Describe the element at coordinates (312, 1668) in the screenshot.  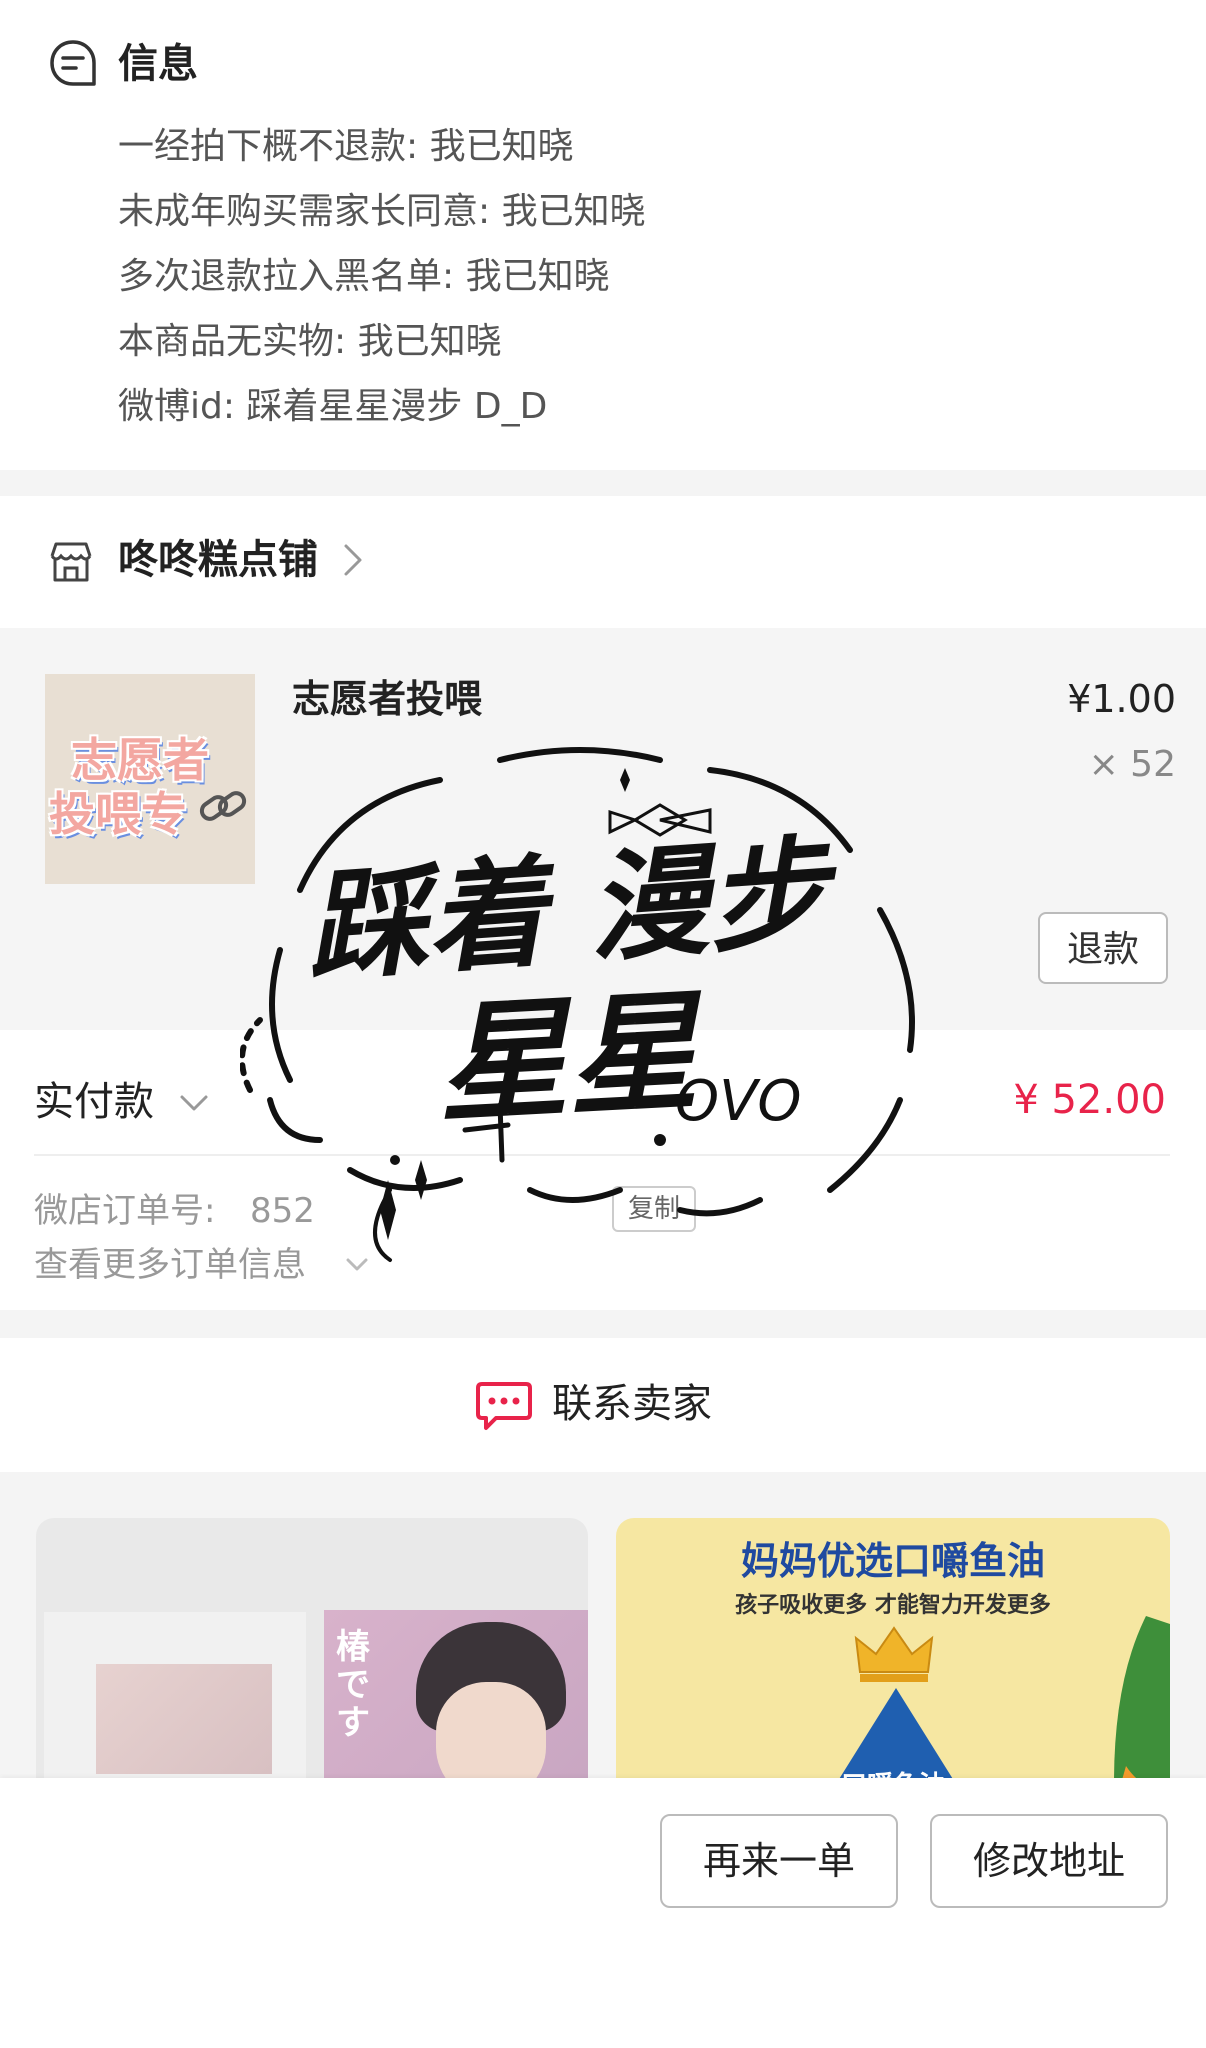
I see `ad-card-left: 椿です` at that location.